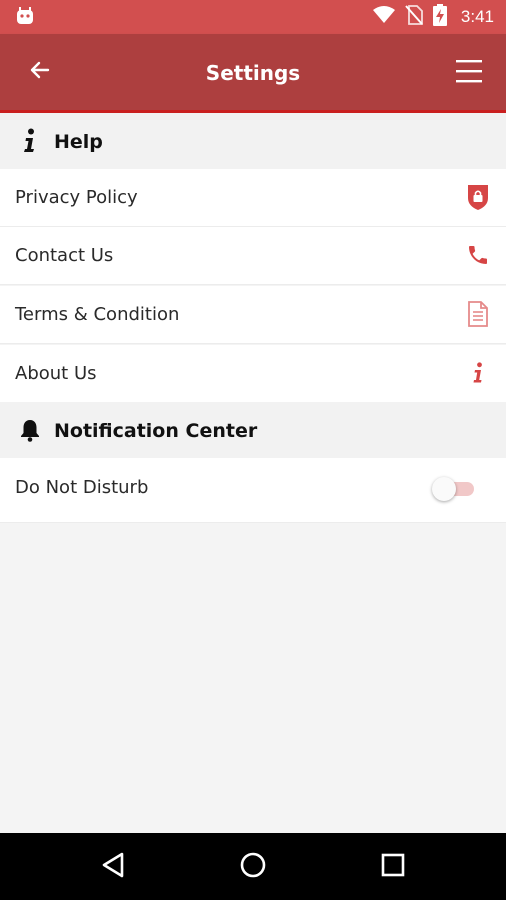 The height and width of the screenshot is (900, 506). Describe the element at coordinates (78, 142) in the screenshot. I see `help-section-title: Help` at that location.